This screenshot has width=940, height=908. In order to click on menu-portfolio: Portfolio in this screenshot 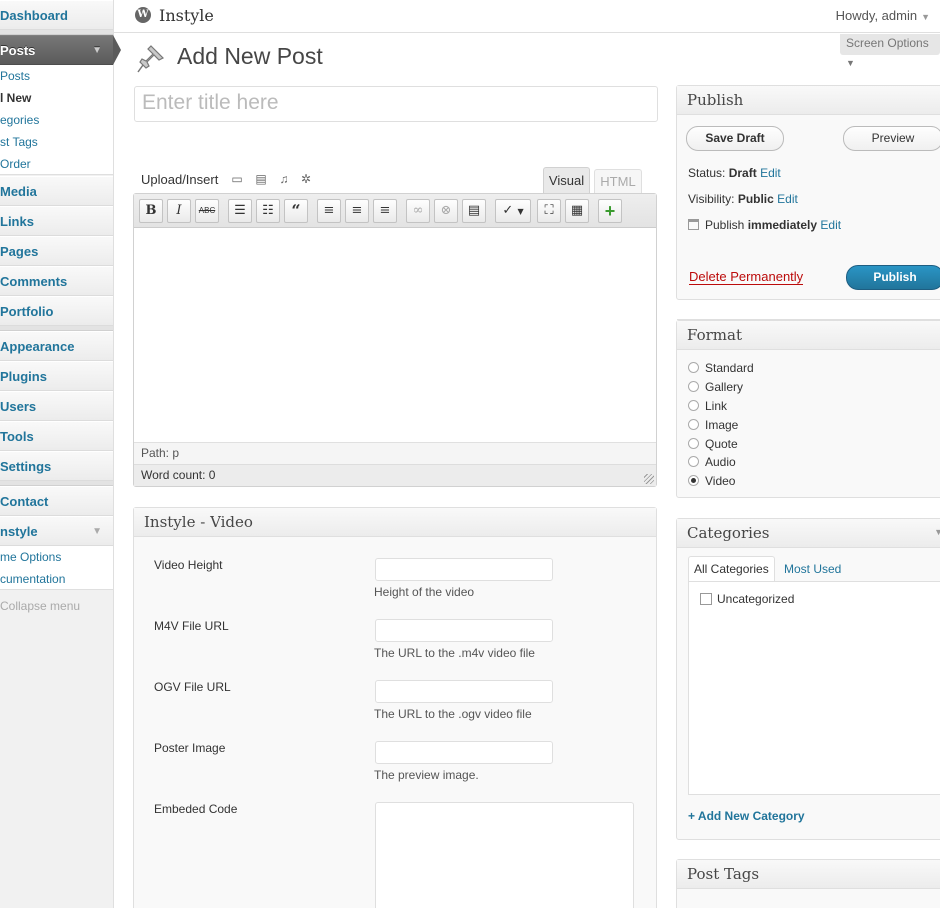, I will do `click(56, 311)`.